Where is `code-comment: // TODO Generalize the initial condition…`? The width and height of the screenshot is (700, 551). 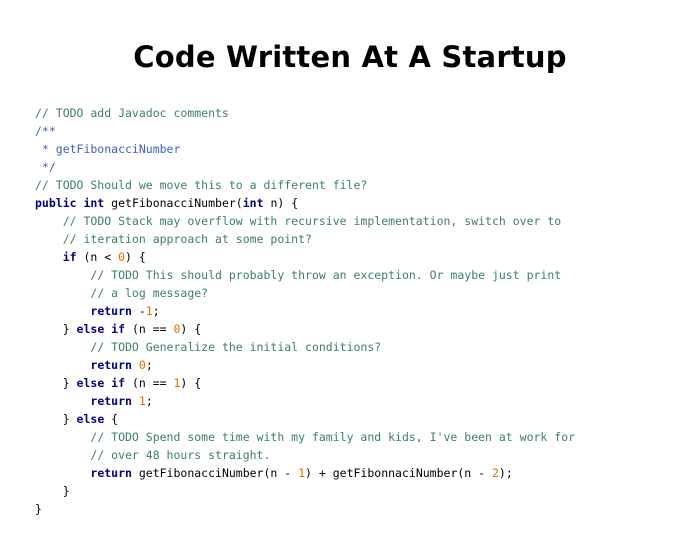 code-comment: // TODO Generalize the initial condition… is located at coordinates (236, 347).